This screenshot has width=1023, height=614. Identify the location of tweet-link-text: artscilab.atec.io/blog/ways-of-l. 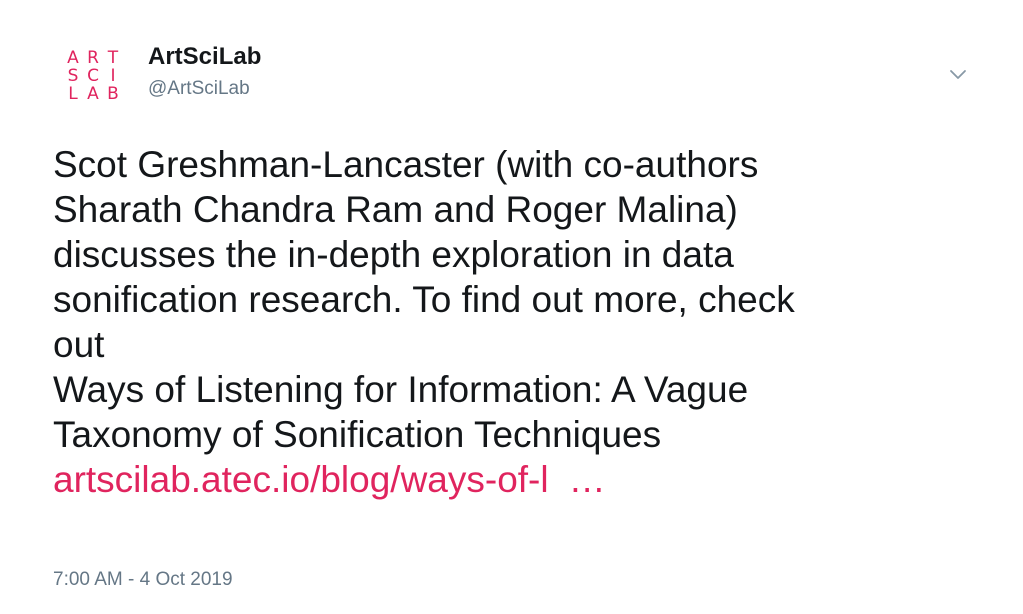
(301, 479).